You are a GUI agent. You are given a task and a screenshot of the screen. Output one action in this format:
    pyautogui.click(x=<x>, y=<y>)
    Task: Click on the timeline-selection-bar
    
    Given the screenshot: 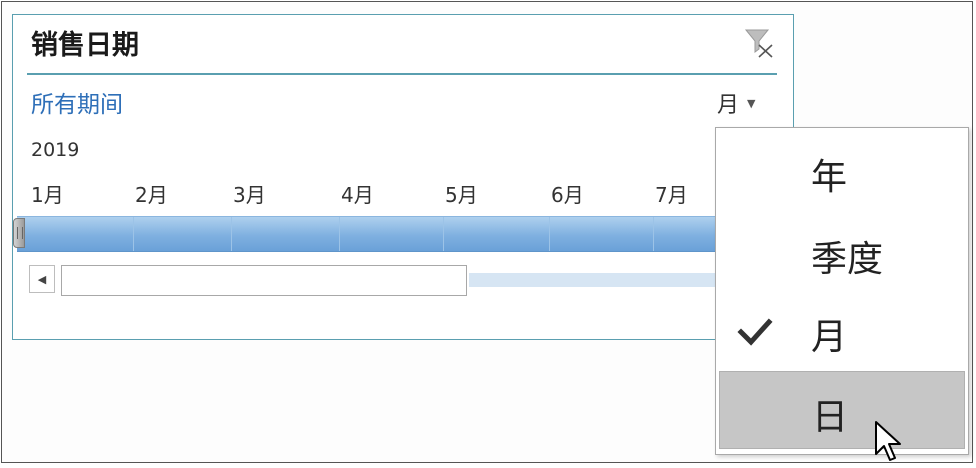 What is the action you would take?
    pyautogui.click(x=405, y=234)
    